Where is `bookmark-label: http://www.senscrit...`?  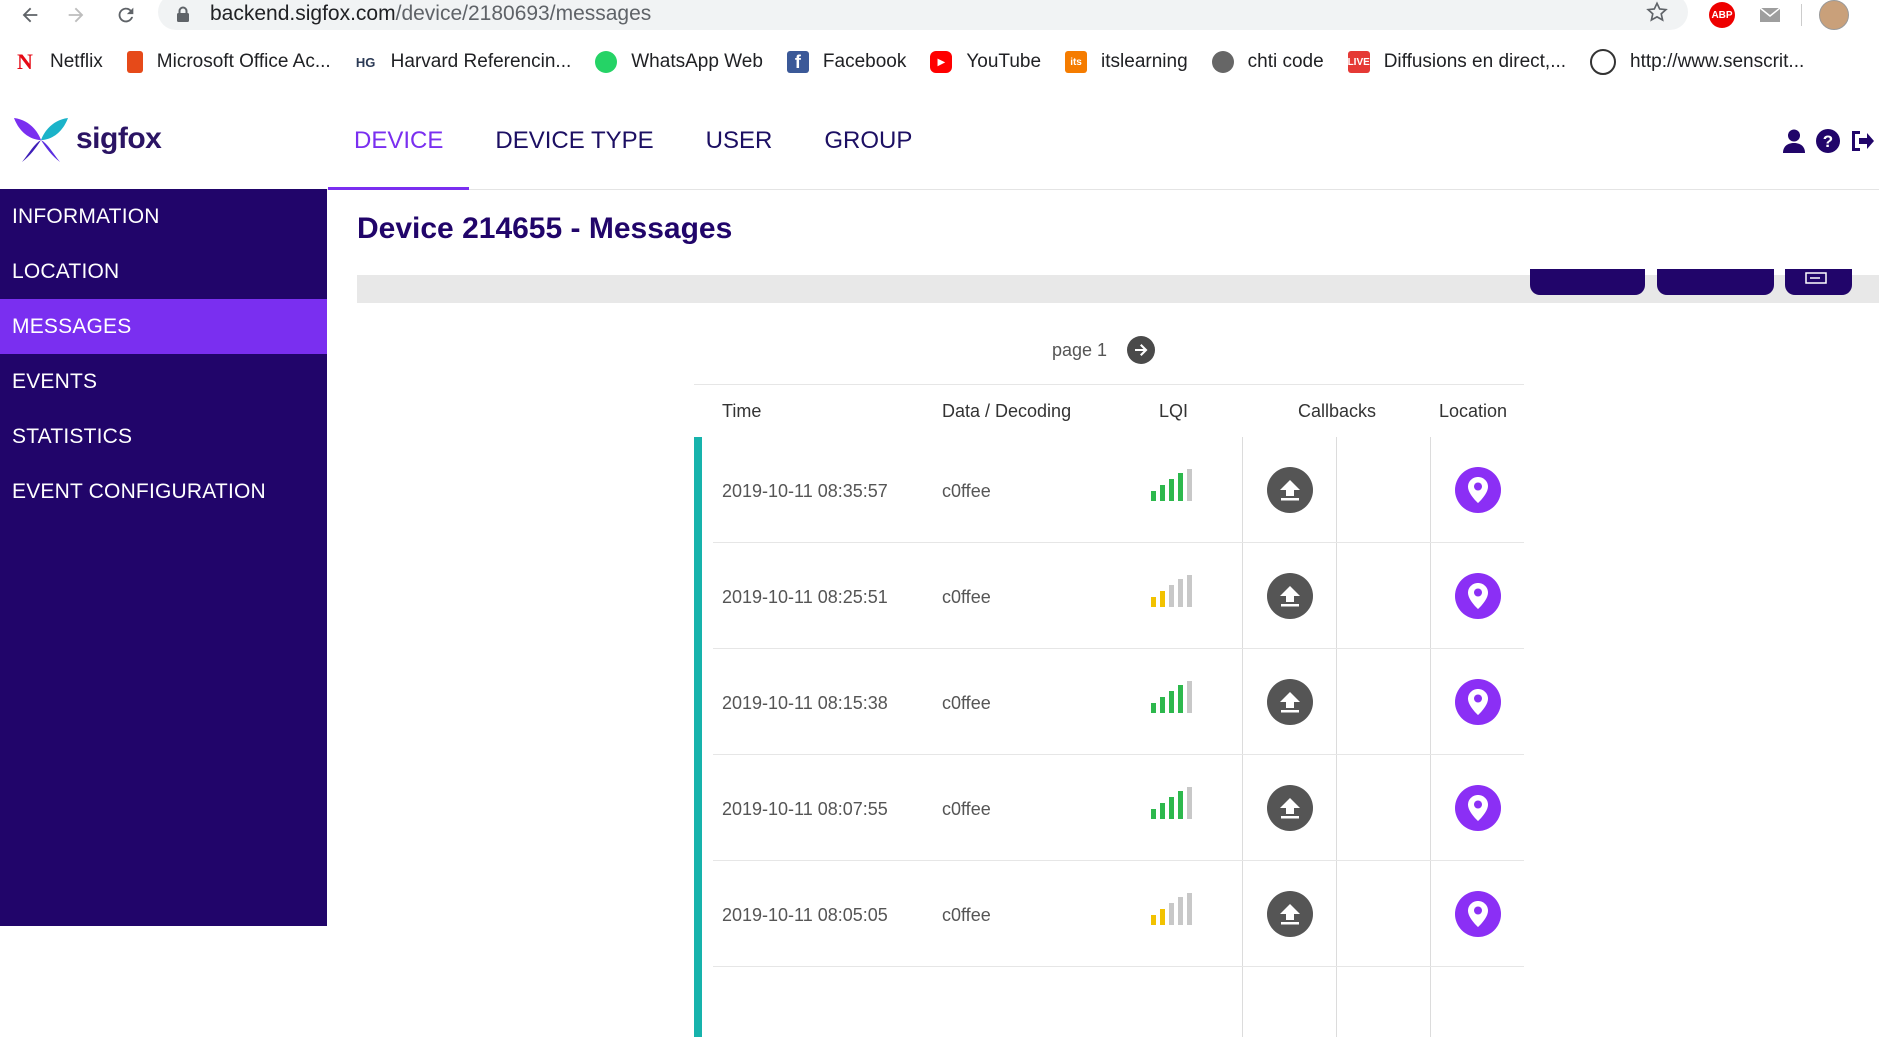 bookmark-label: http://www.senscrit... is located at coordinates (1717, 61).